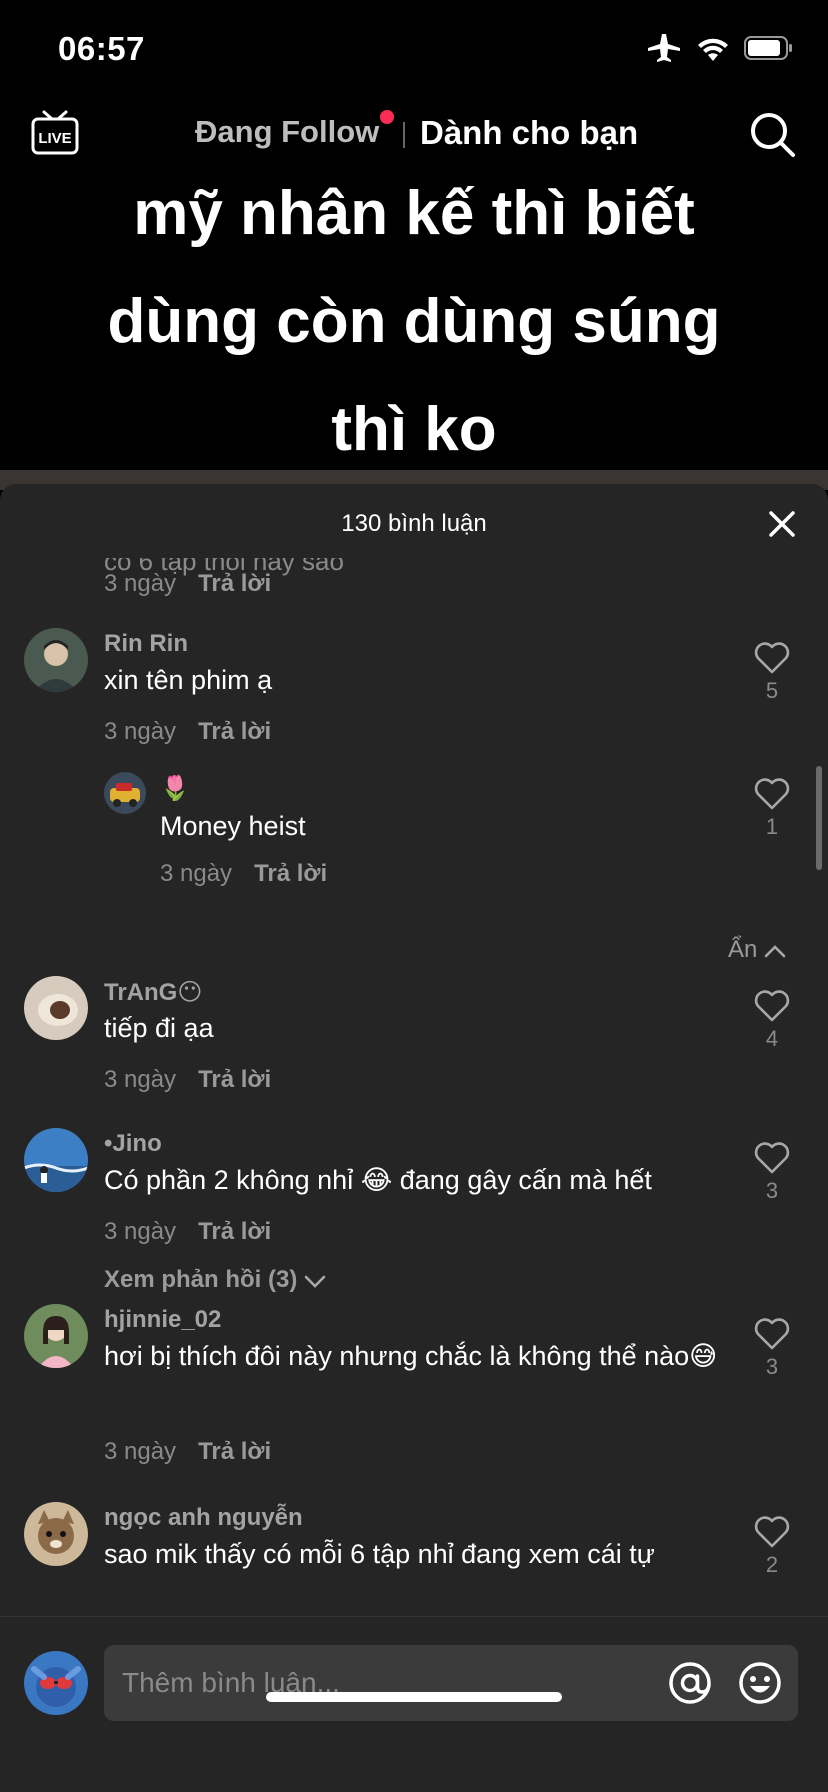  What do you see at coordinates (414, 213) in the screenshot?
I see `video-caption-line: mỹ nhân kế thì biết` at bounding box center [414, 213].